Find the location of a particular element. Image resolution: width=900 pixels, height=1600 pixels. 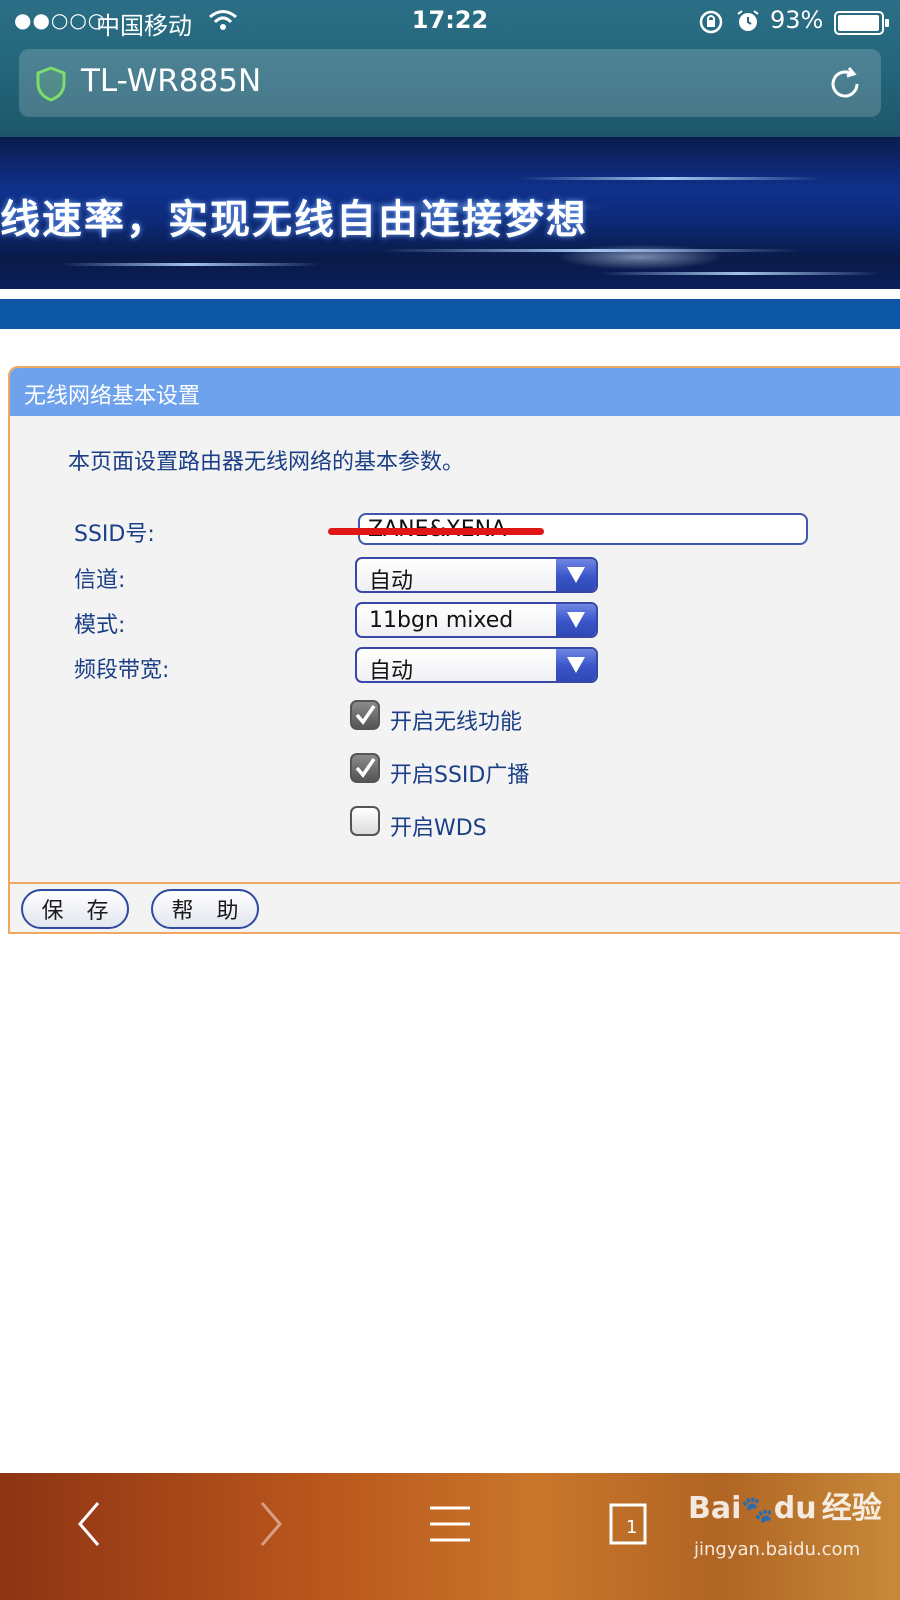

alarm-icon is located at coordinates (748, 24).